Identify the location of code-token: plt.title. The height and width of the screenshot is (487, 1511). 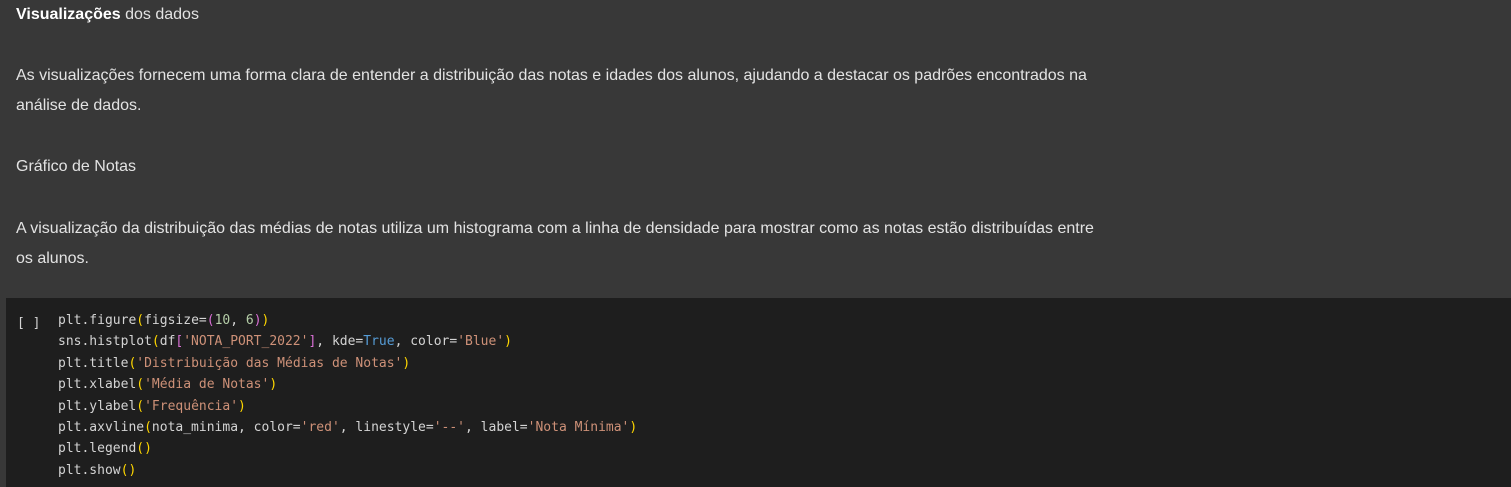
(93, 363).